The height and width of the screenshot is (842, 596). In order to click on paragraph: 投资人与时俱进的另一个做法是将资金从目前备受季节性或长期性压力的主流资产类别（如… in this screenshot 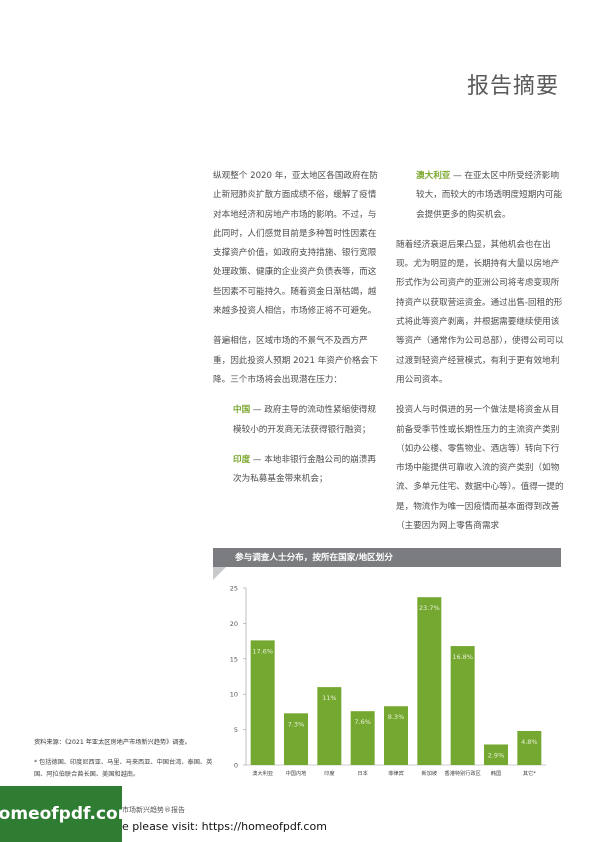, I will do `click(480, 468)`.